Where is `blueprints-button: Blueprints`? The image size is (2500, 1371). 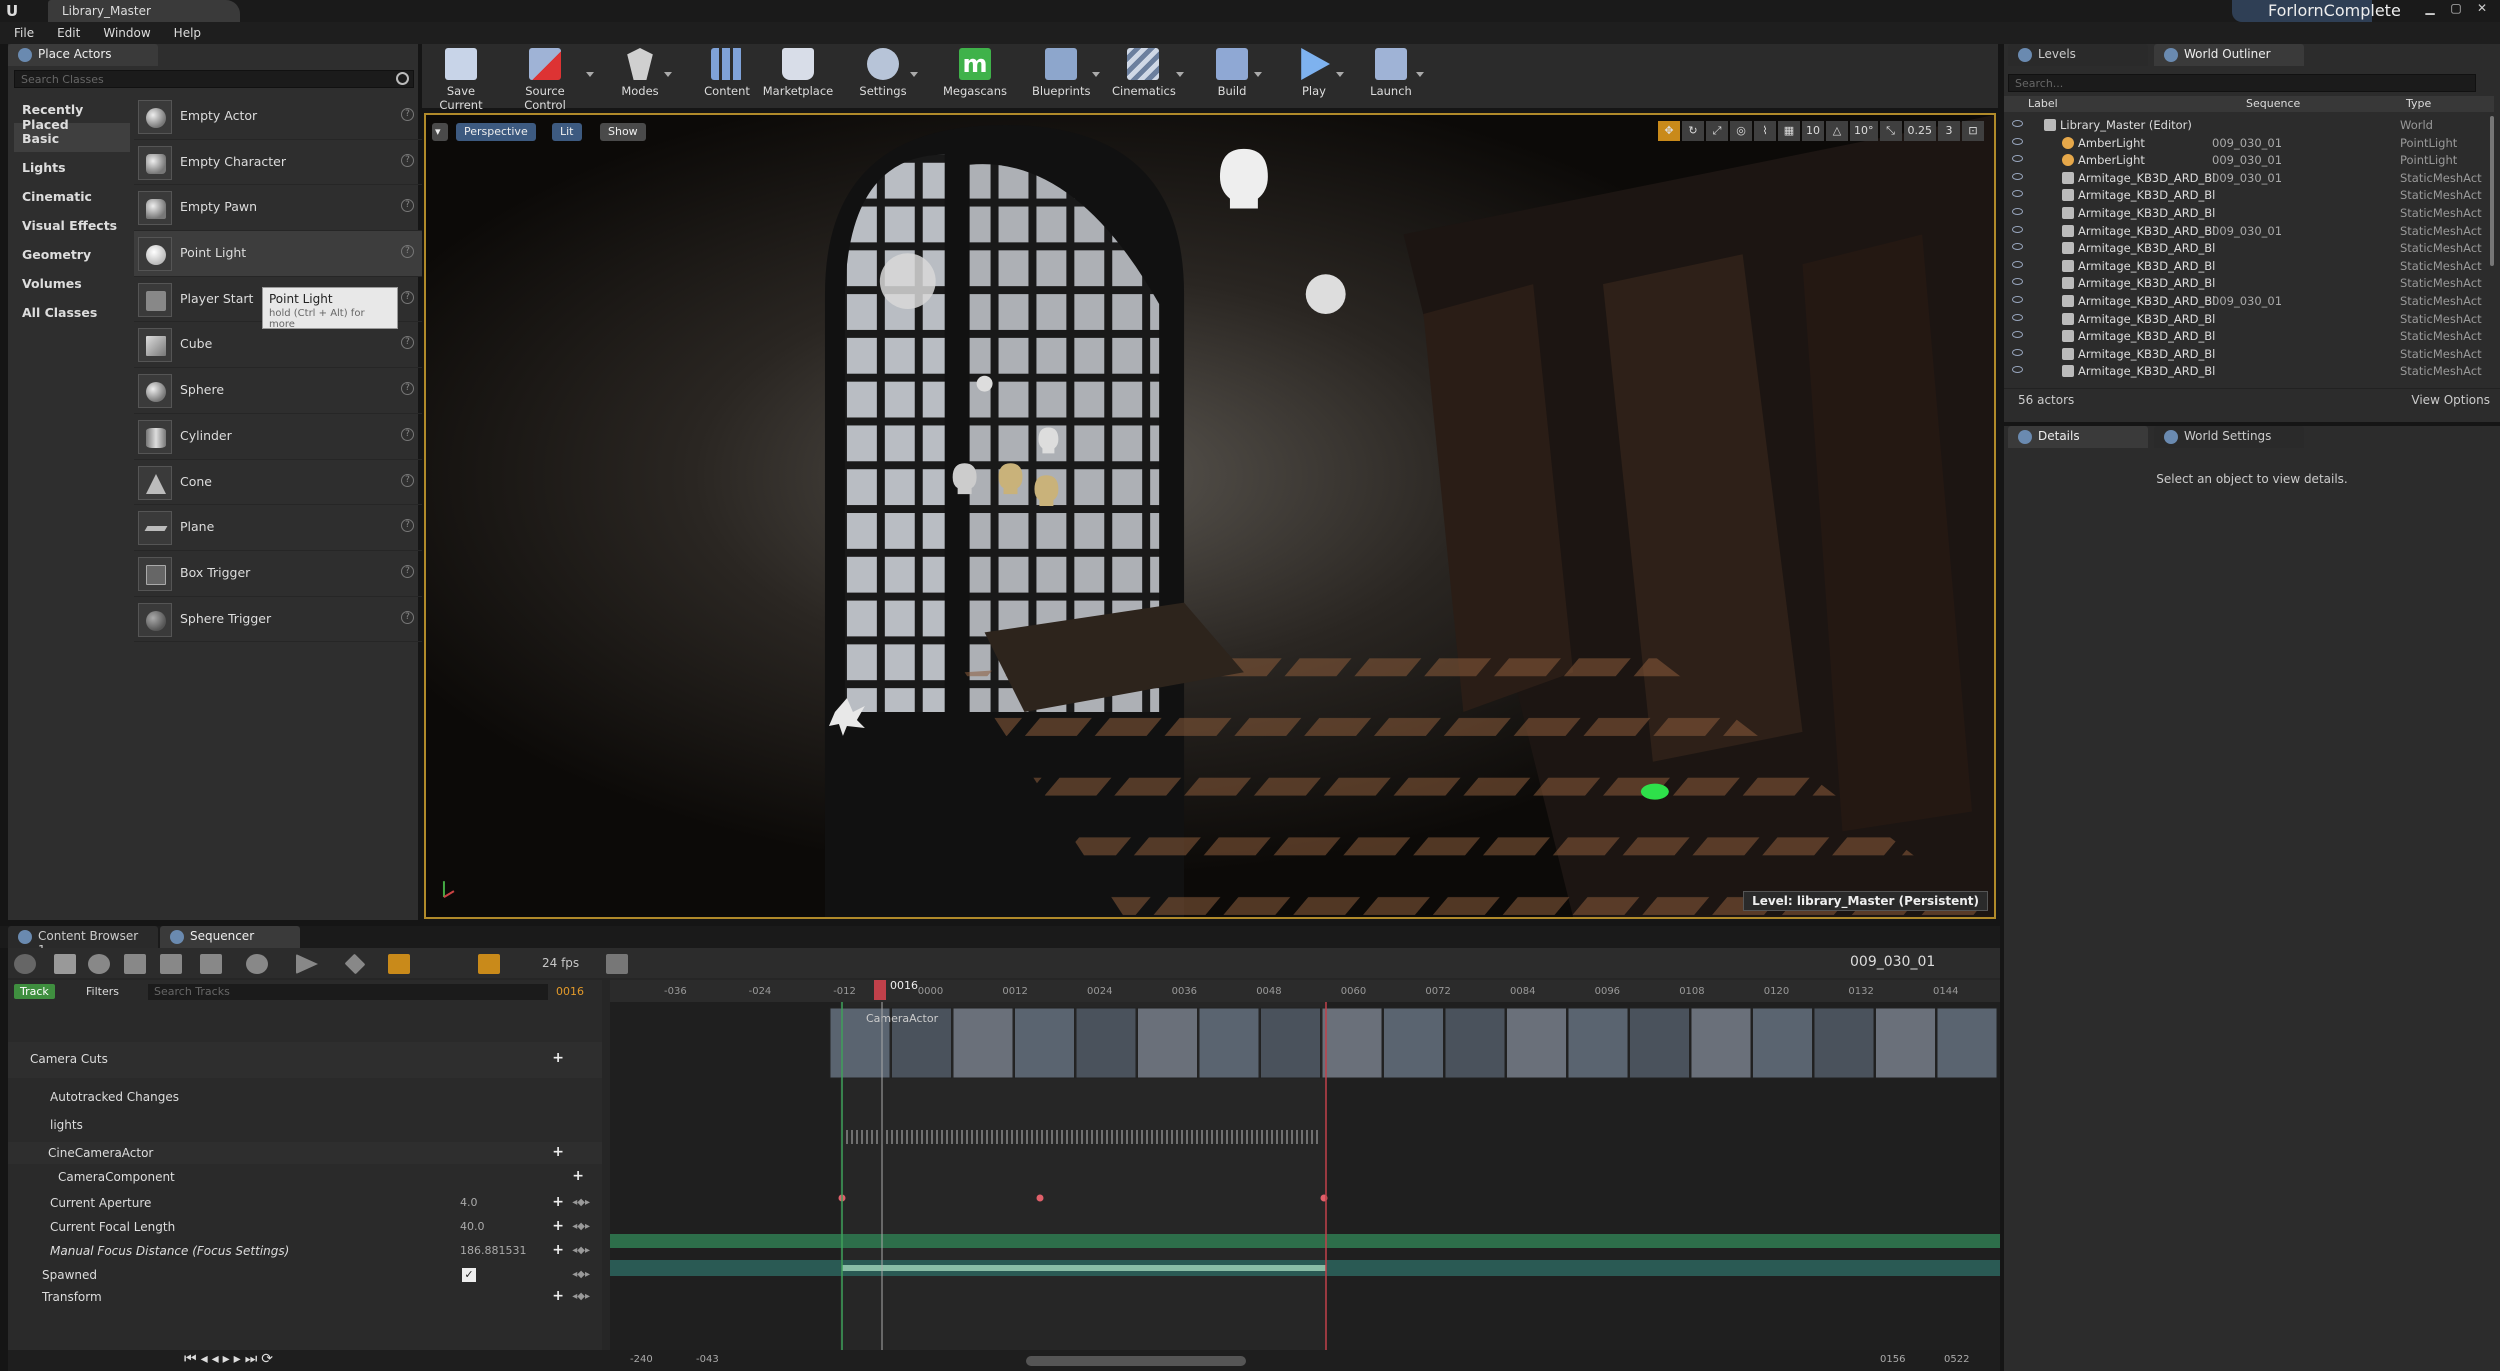 blueprints-button: Blueprints is located at coordinates (1066, 77).